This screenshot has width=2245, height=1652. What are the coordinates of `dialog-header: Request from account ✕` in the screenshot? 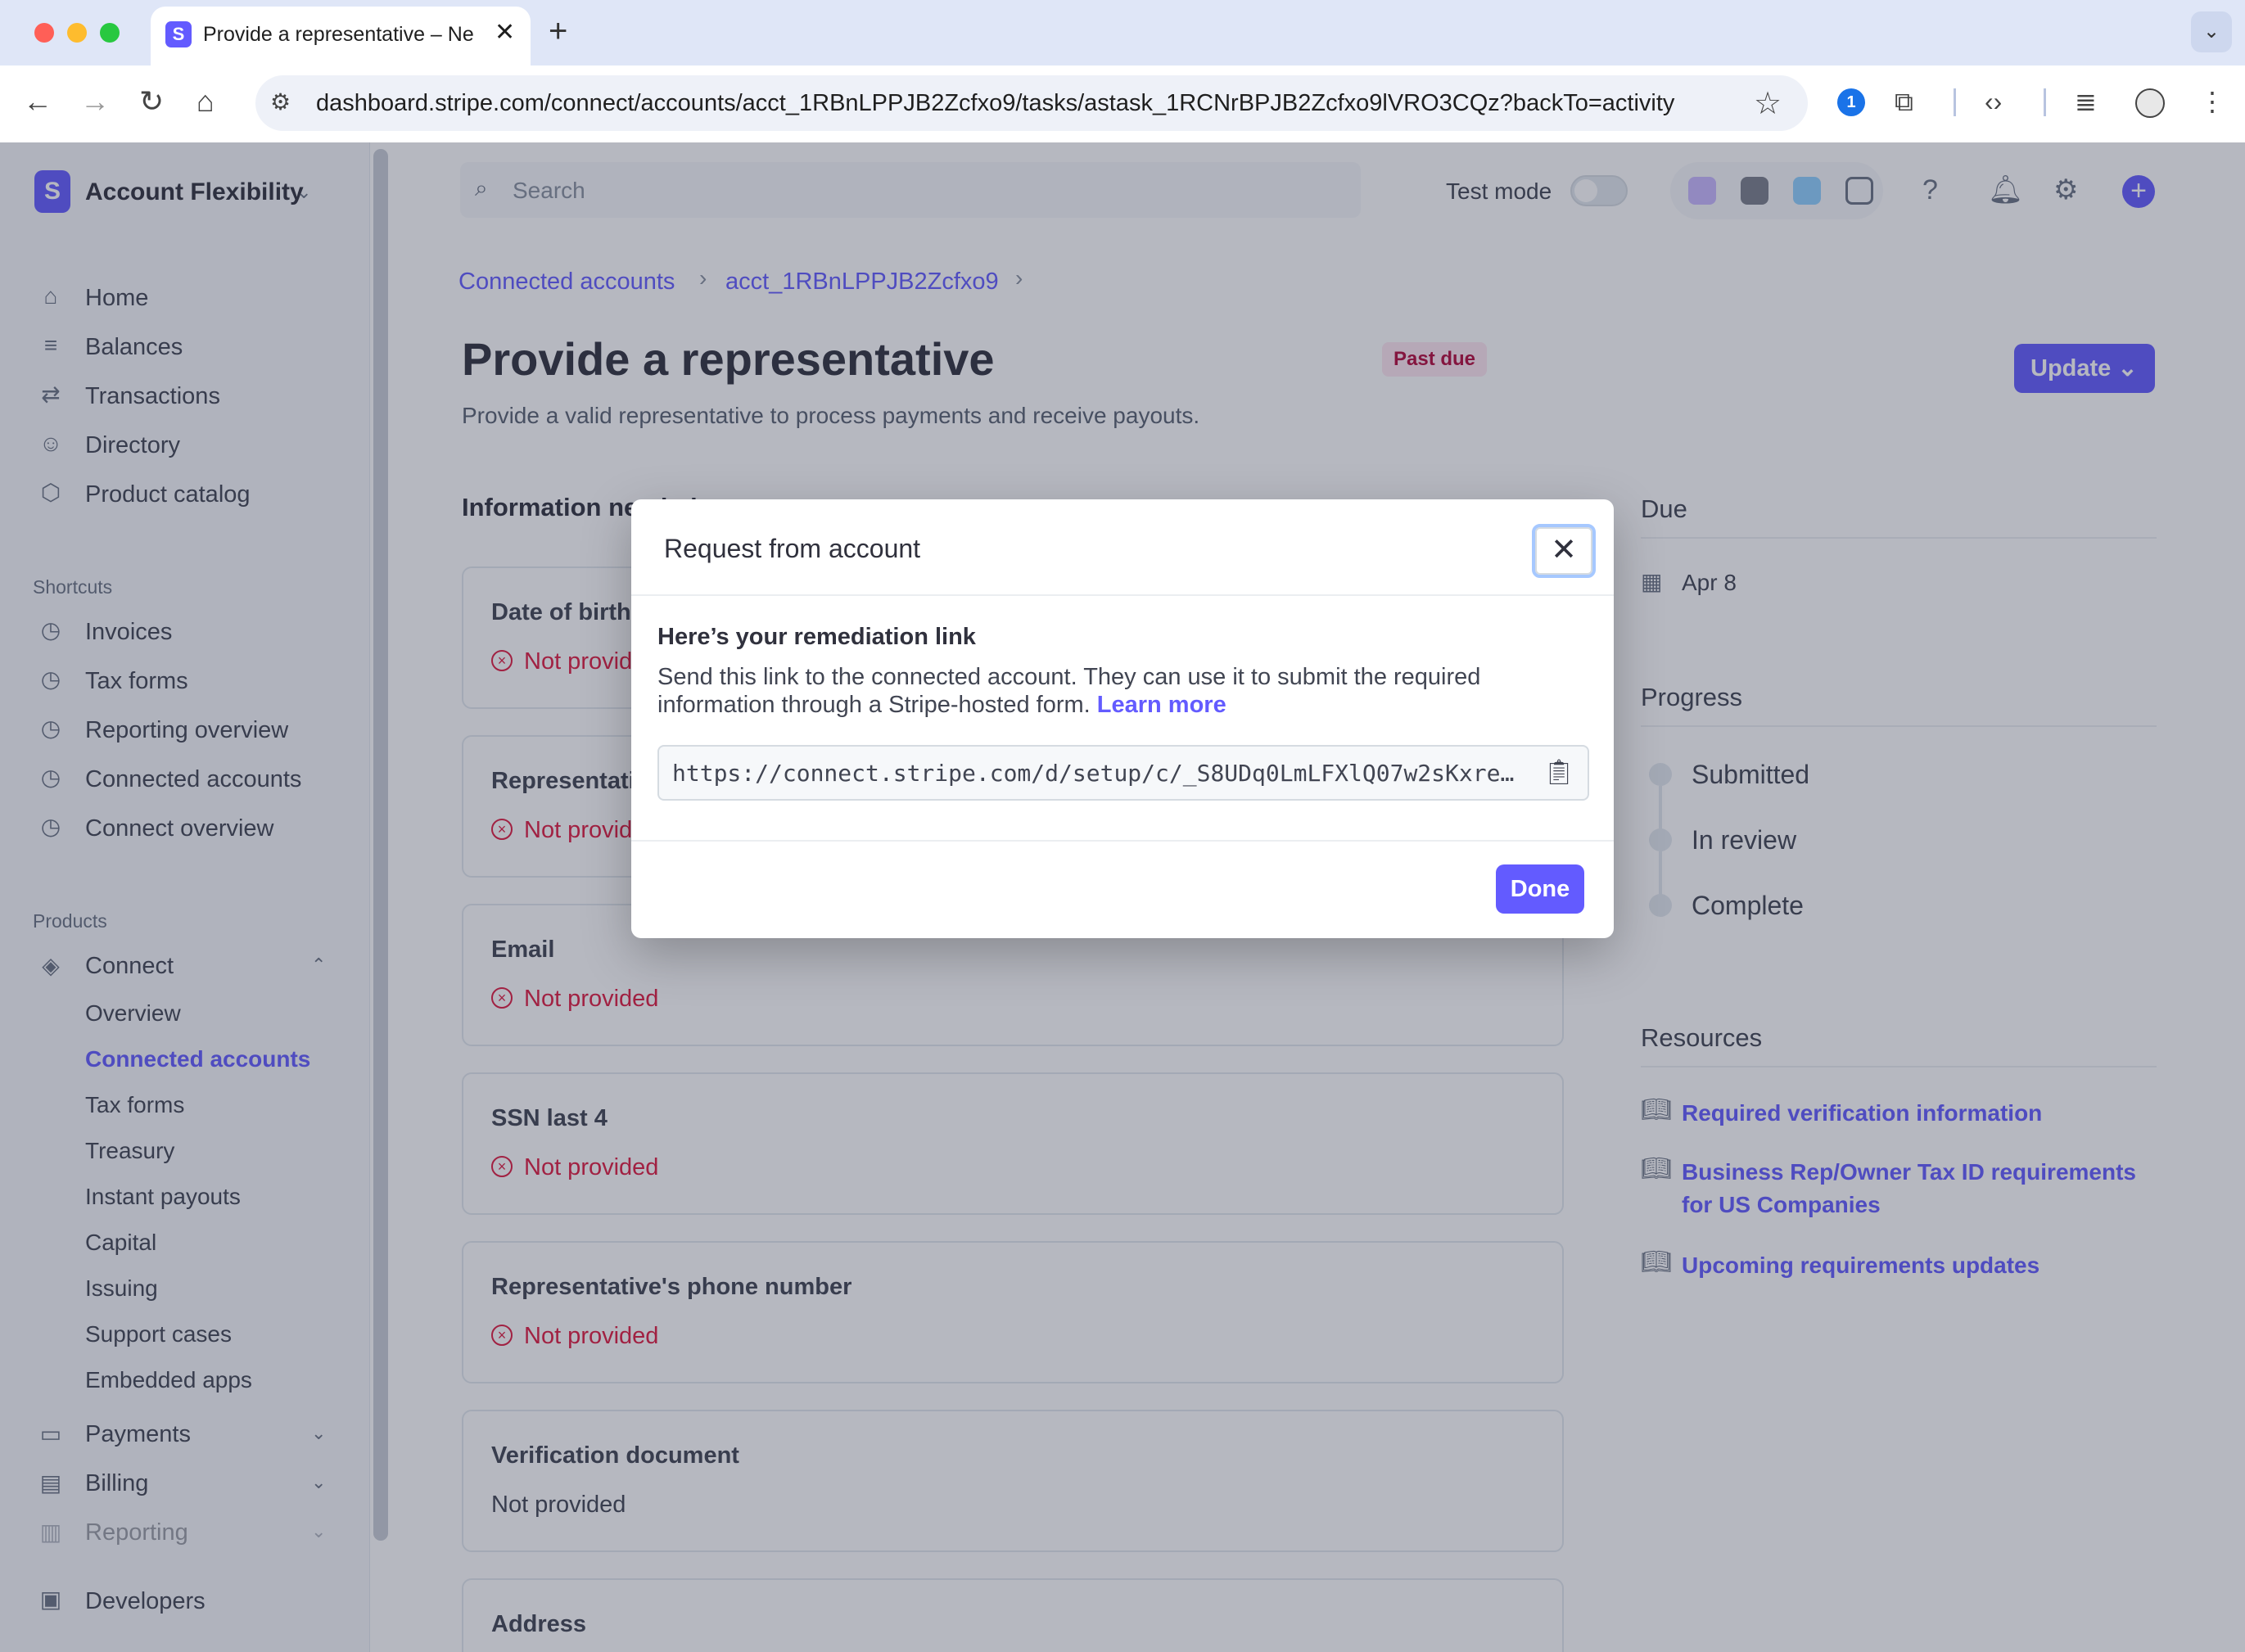 It's located at (1122, 547).